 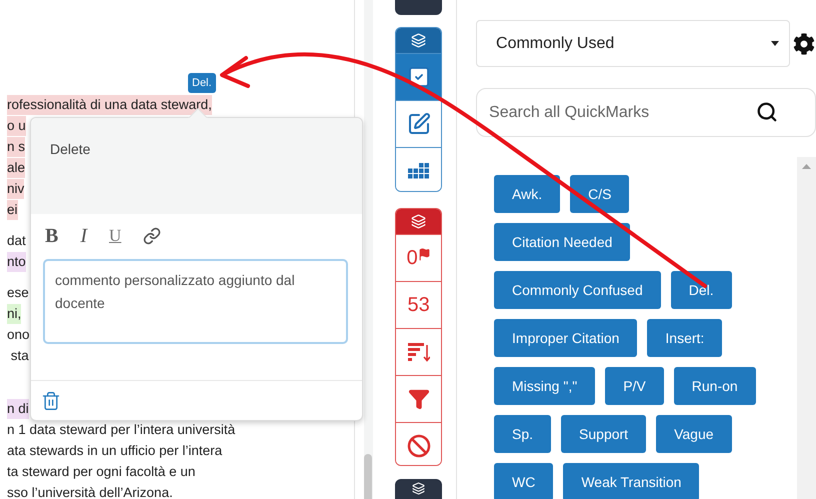 I want to click on quickmark-button: Citation Needed, so click(x=562, y=242).